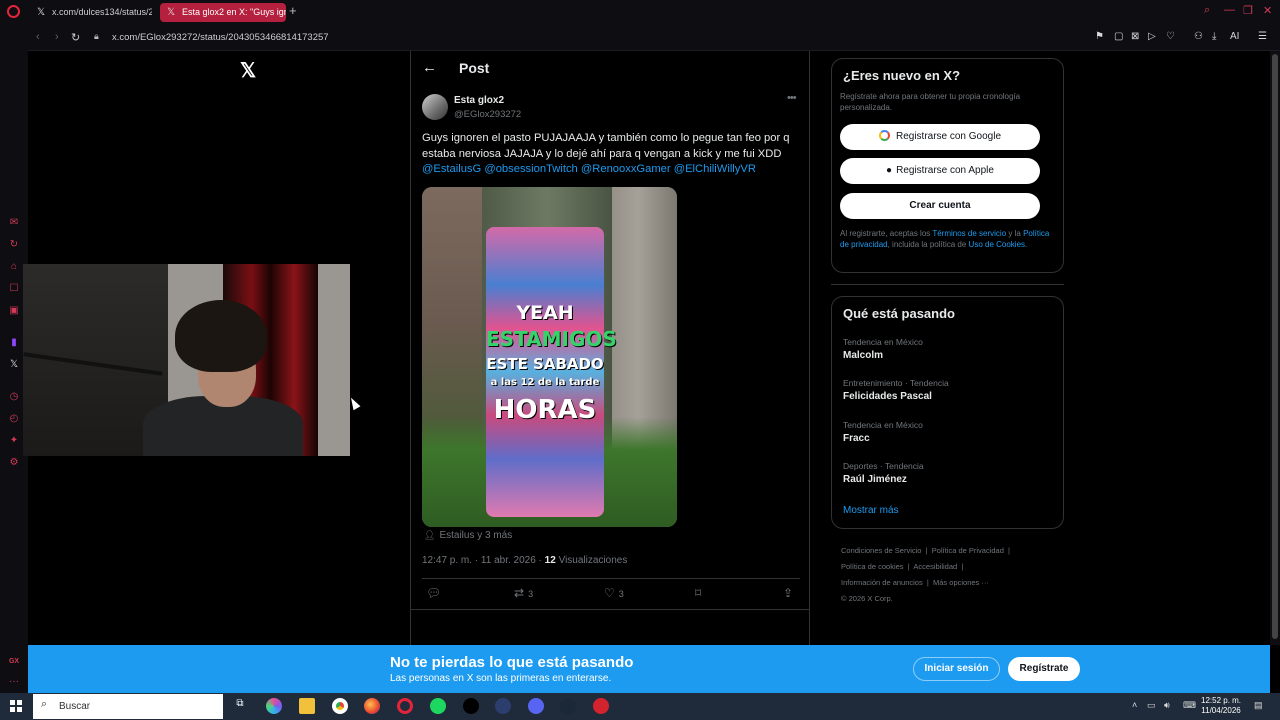 This screenshot has height=720, width=1280. Describe the element at coordinates (14, 441) in the screenshot. I see `extensions-icon: ✦` at that location.